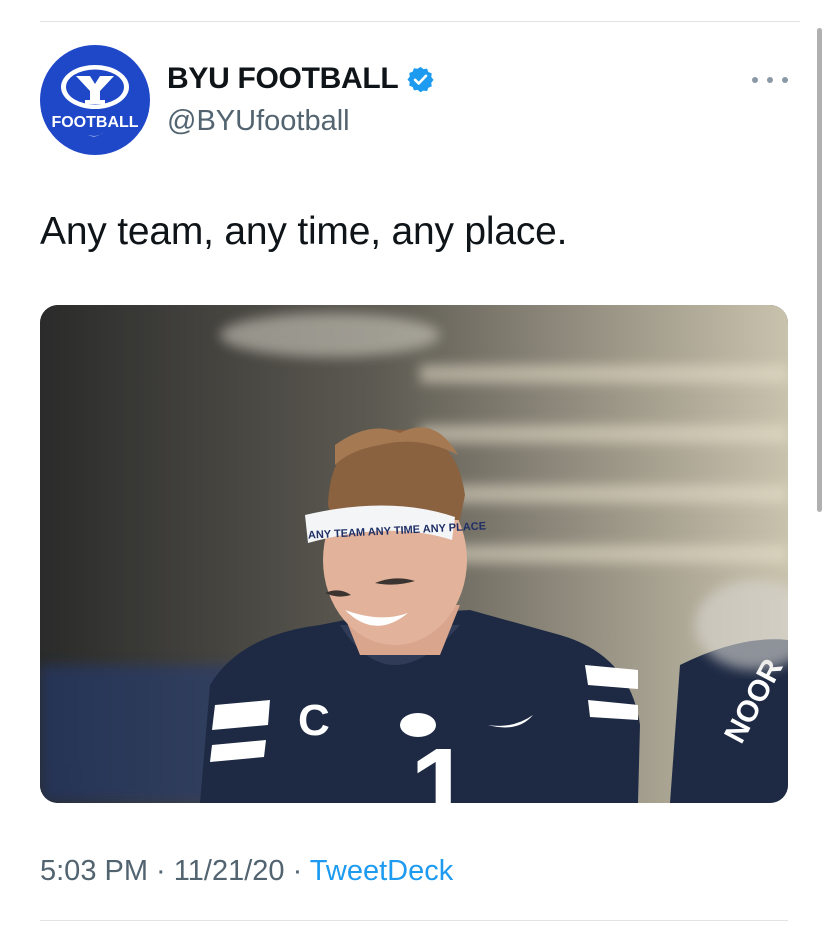 The width and height of the screenshot is (827, 928). What do you see at coordinates (94, 871) in the screenshot?
I see `tweet-time: 5:03 PM` at bounding box center [94, 871].